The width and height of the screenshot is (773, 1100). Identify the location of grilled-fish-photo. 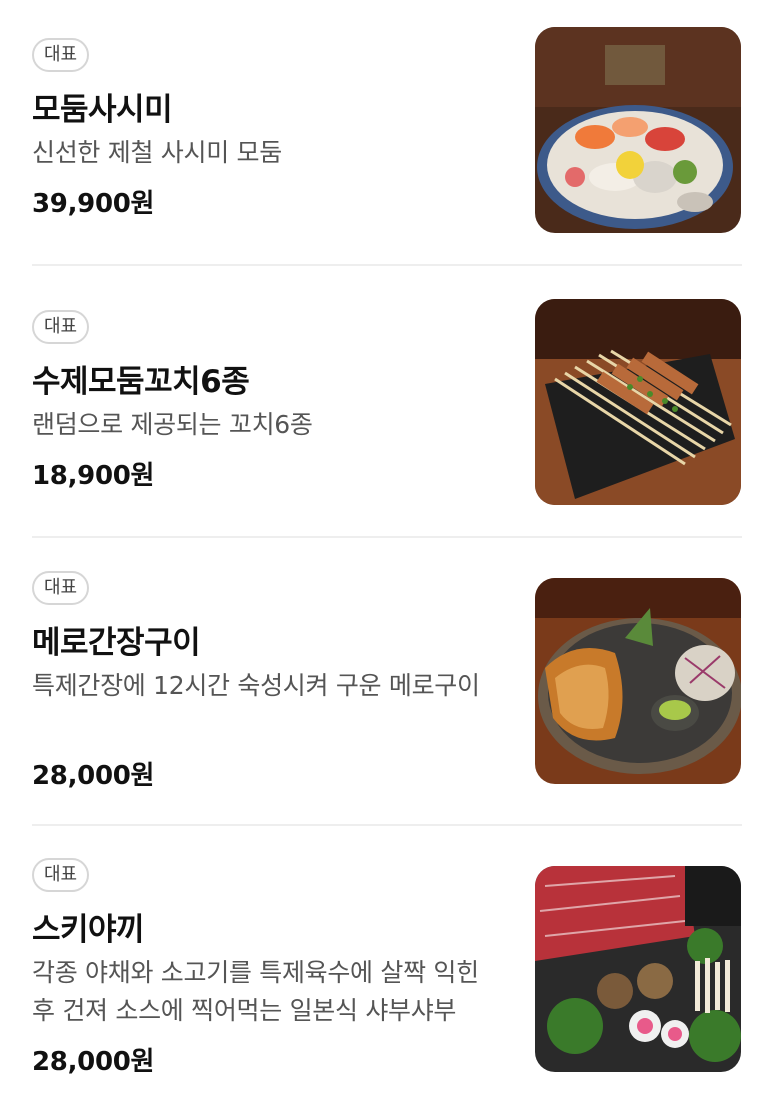
(638, 681).